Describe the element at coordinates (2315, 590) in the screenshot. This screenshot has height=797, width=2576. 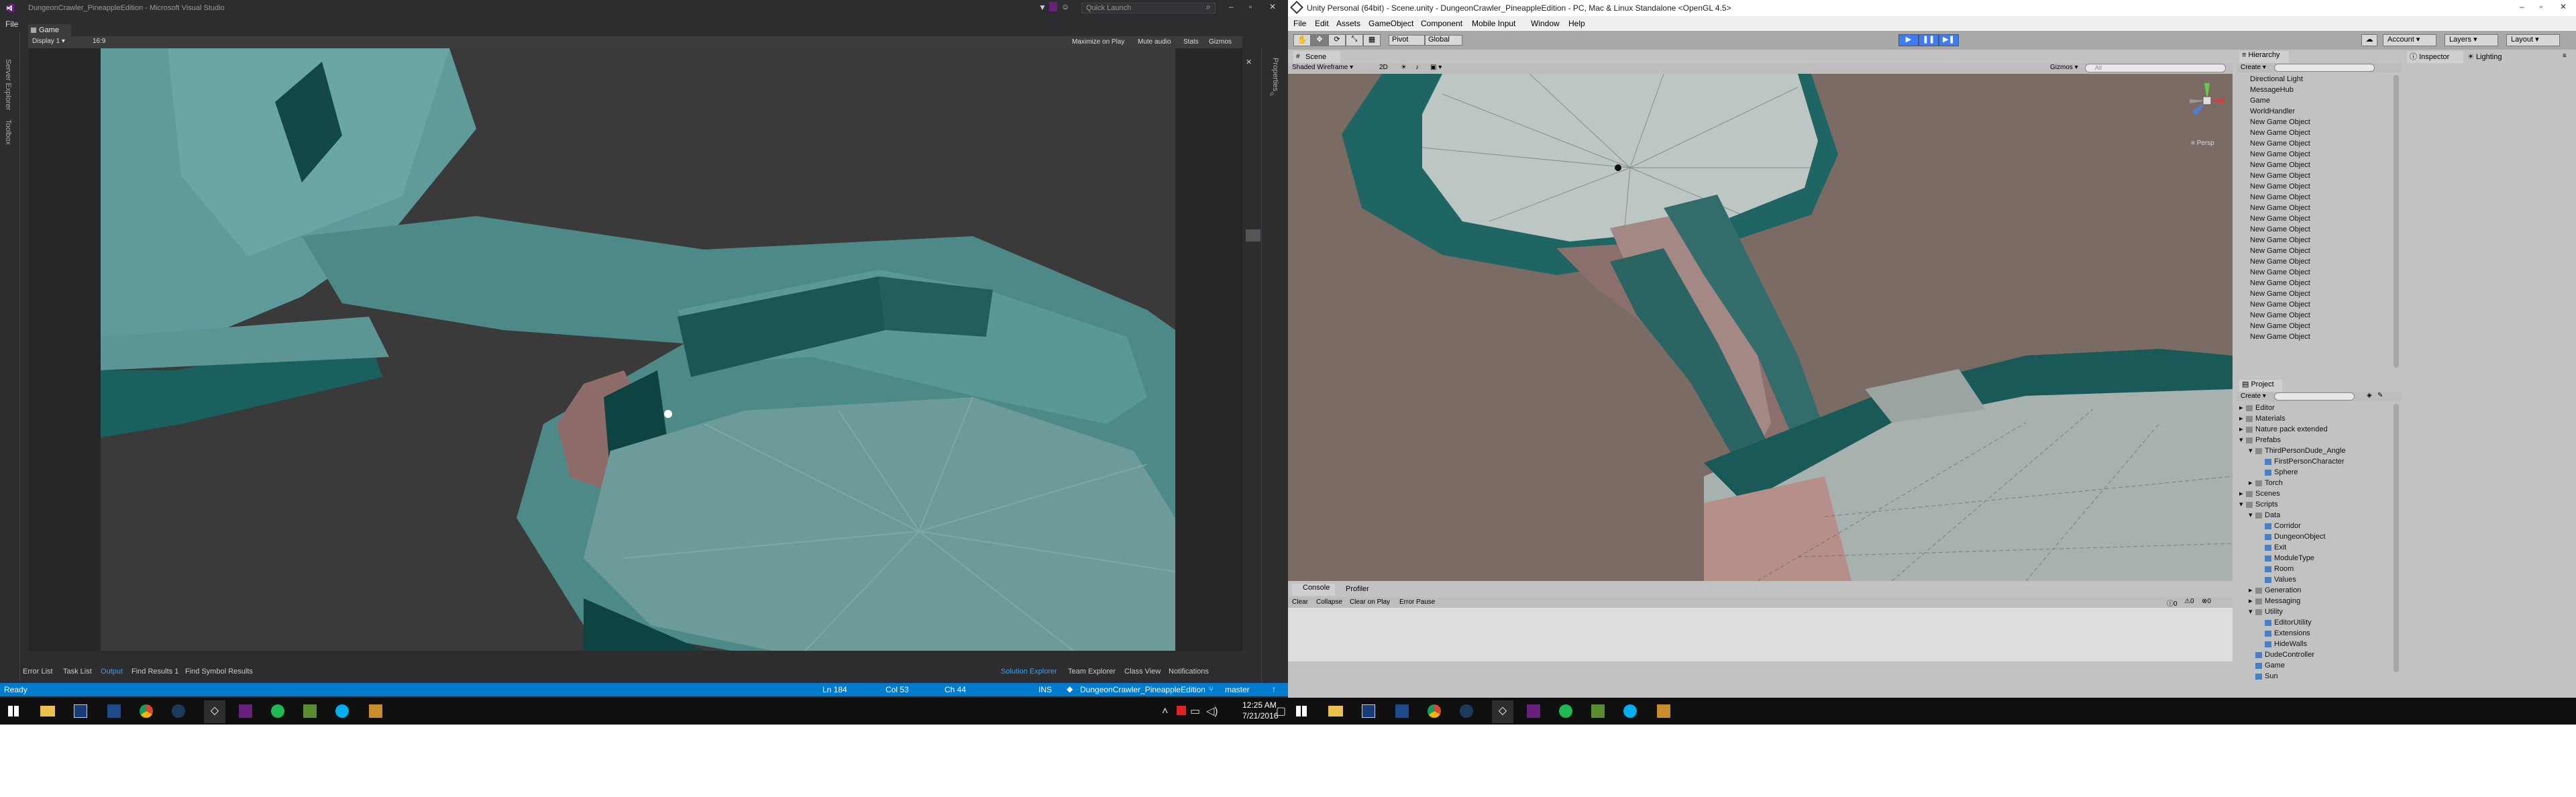
I see `project-tree-item: ▸ Generation` at that location.